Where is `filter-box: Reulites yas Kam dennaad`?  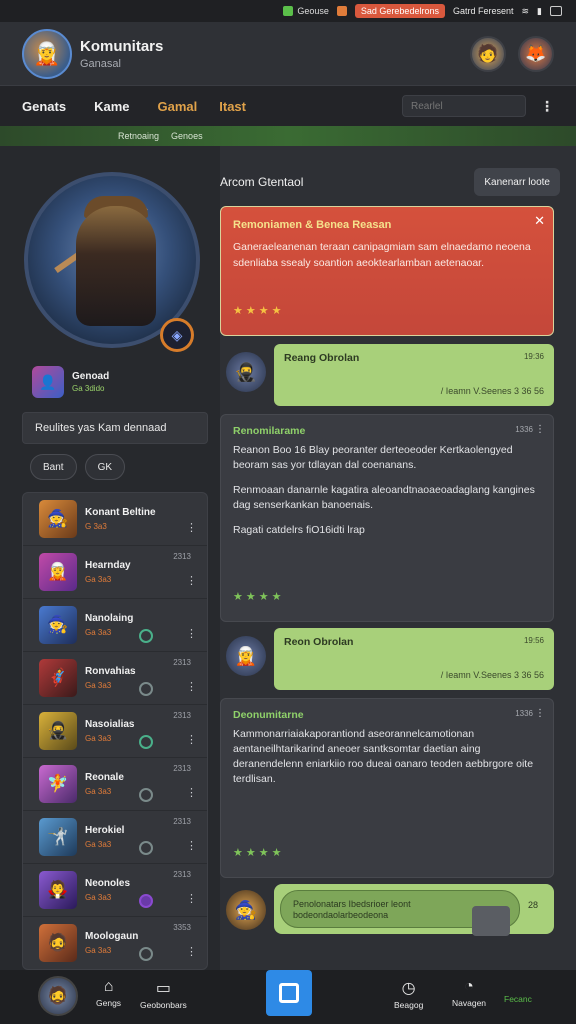
filter-box: Reulites yas Kam dennaad is located at coordinates (115, 428).